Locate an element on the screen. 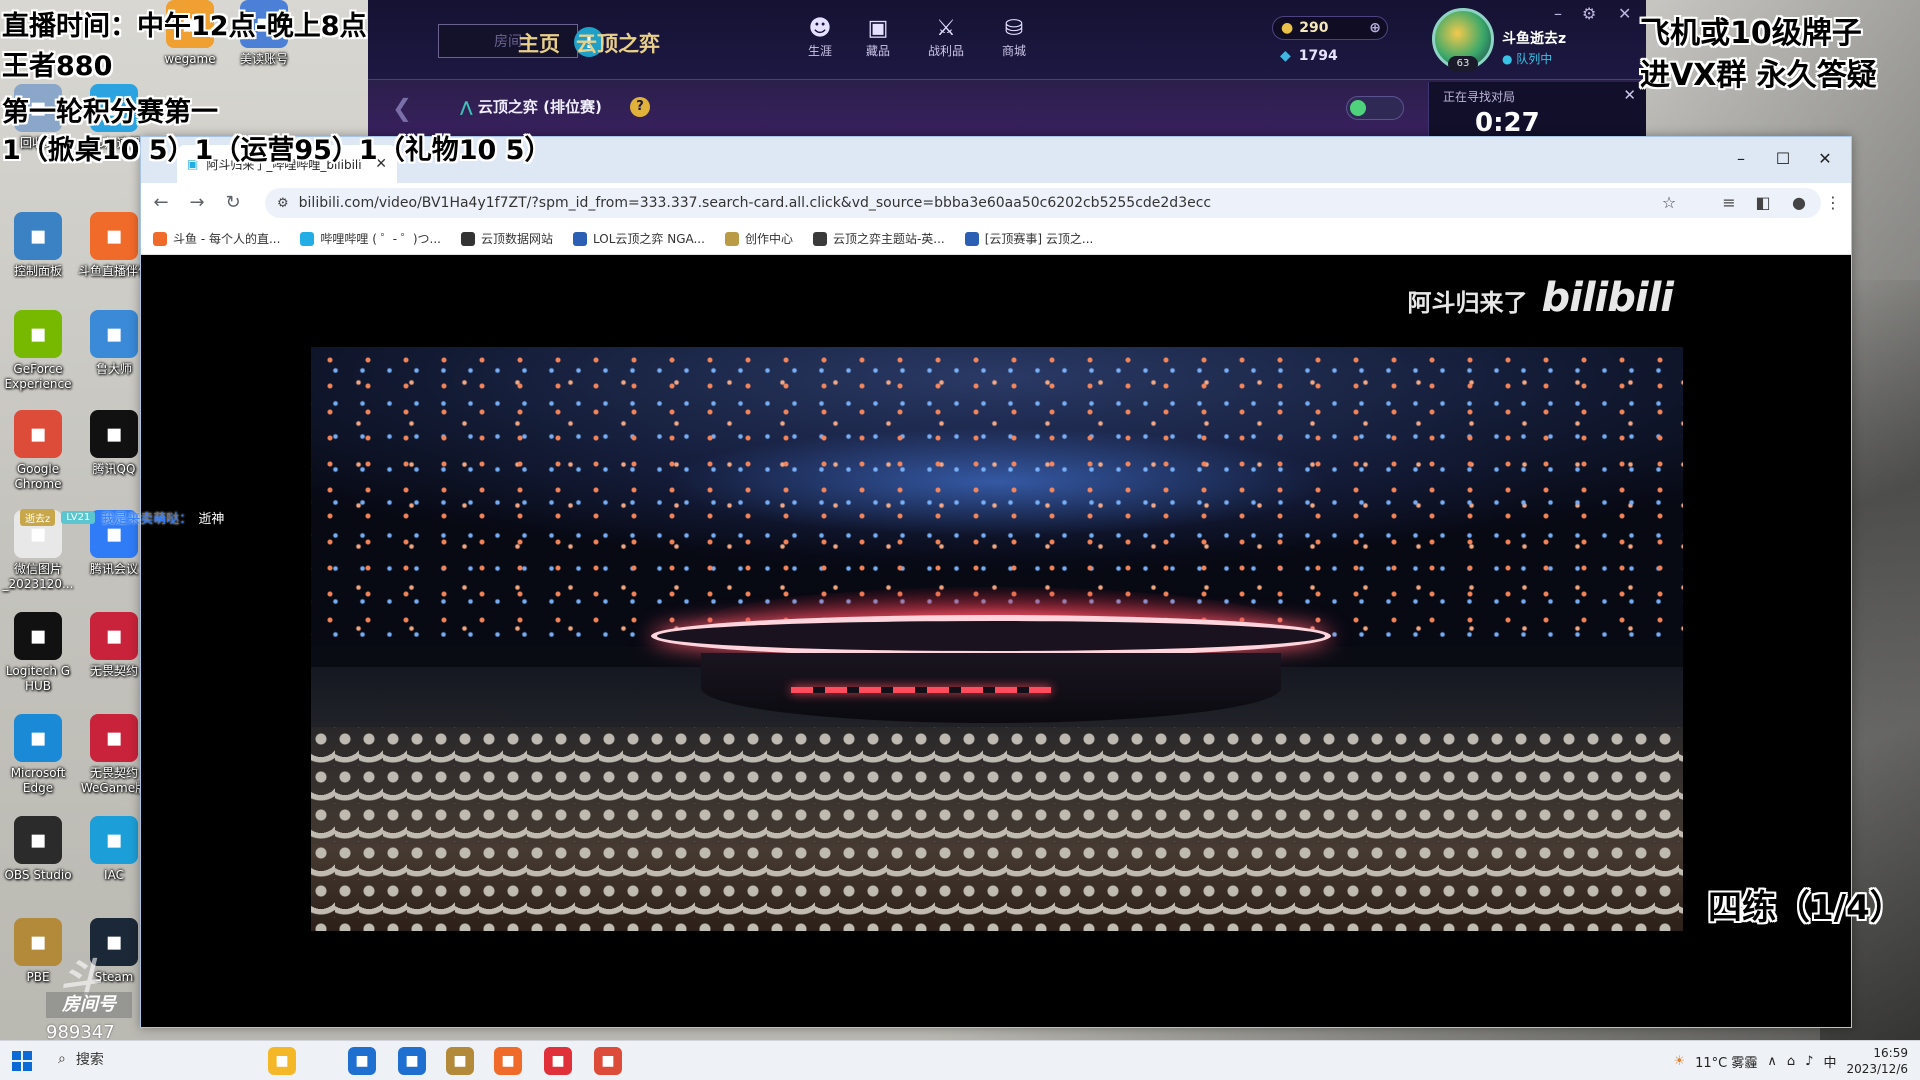 This screenshot has width=1920, height=1080. search-icon: ⌕ is located at coordinates (62, 1059).